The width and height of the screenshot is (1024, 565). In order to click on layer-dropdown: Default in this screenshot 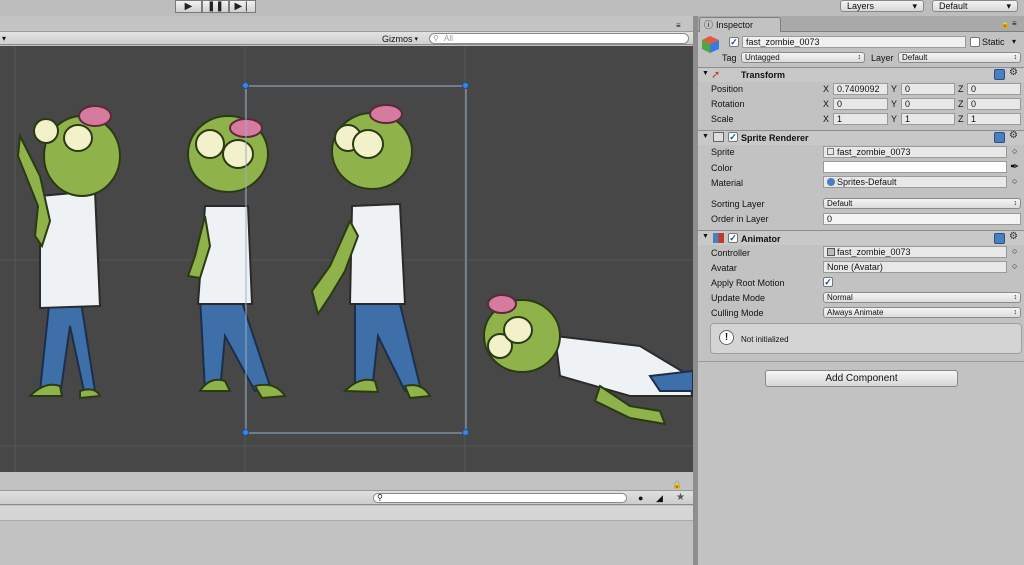, I will do `click(959, 57)`.